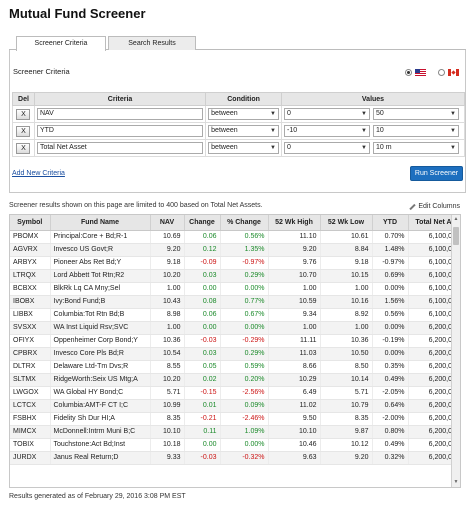 The width and height of the screenshot is (474, 518). Describe the element at coordinates (346, 328) in the screenshot. I see `cell-52wk-low: 1.00` at that location.